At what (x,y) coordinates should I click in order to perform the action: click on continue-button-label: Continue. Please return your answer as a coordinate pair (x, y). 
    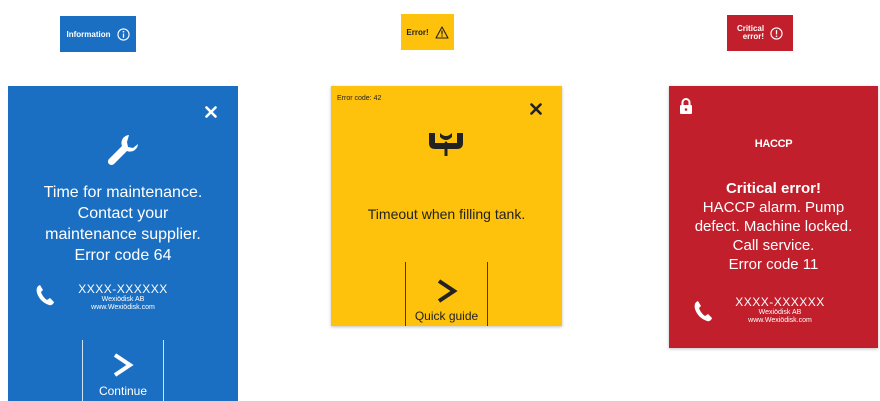
    Looking at the image, I should click on (123, 391).